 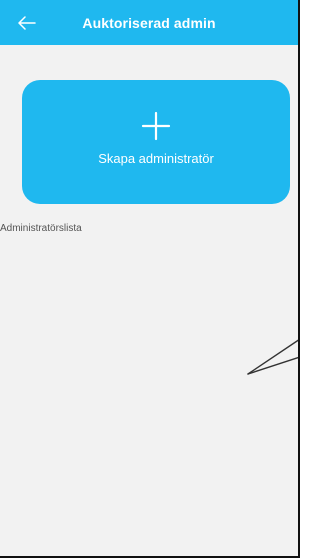 I want to click on back-button, so click(x=36, y=23).